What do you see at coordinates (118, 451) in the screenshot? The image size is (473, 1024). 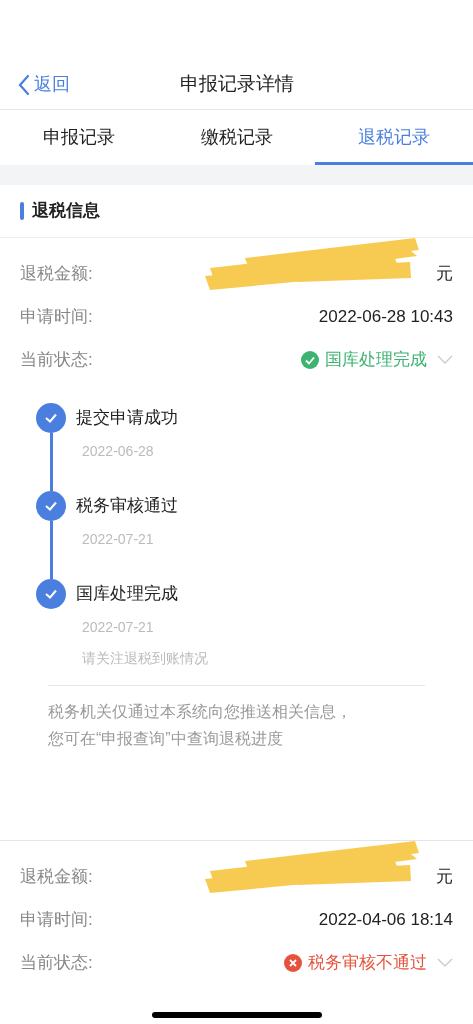 I see `step-date: 2022-06-28` at bounding box center [118, 451].